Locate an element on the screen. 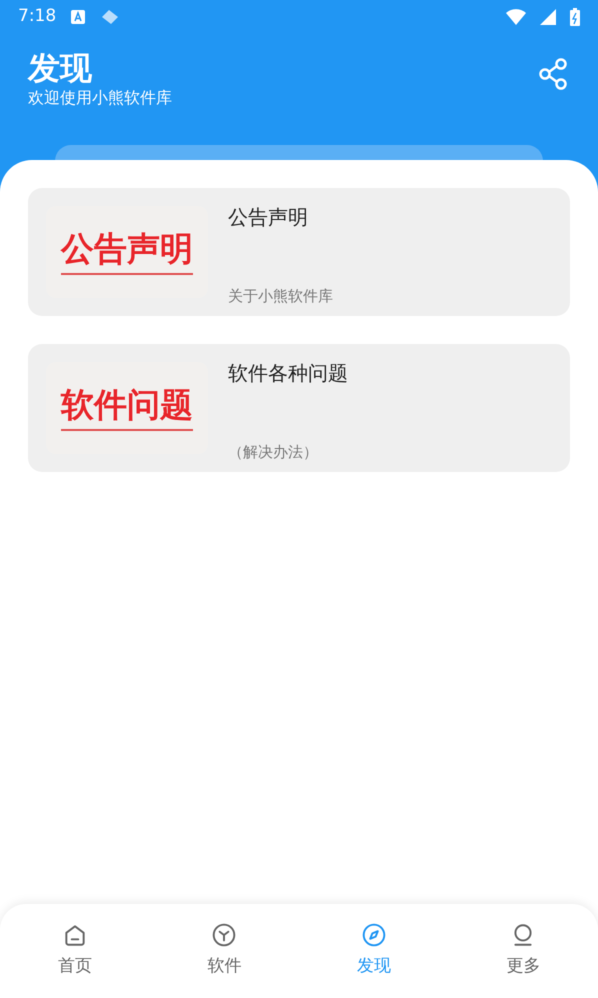  page-title: 发现 is located at coordinates (60, 68).